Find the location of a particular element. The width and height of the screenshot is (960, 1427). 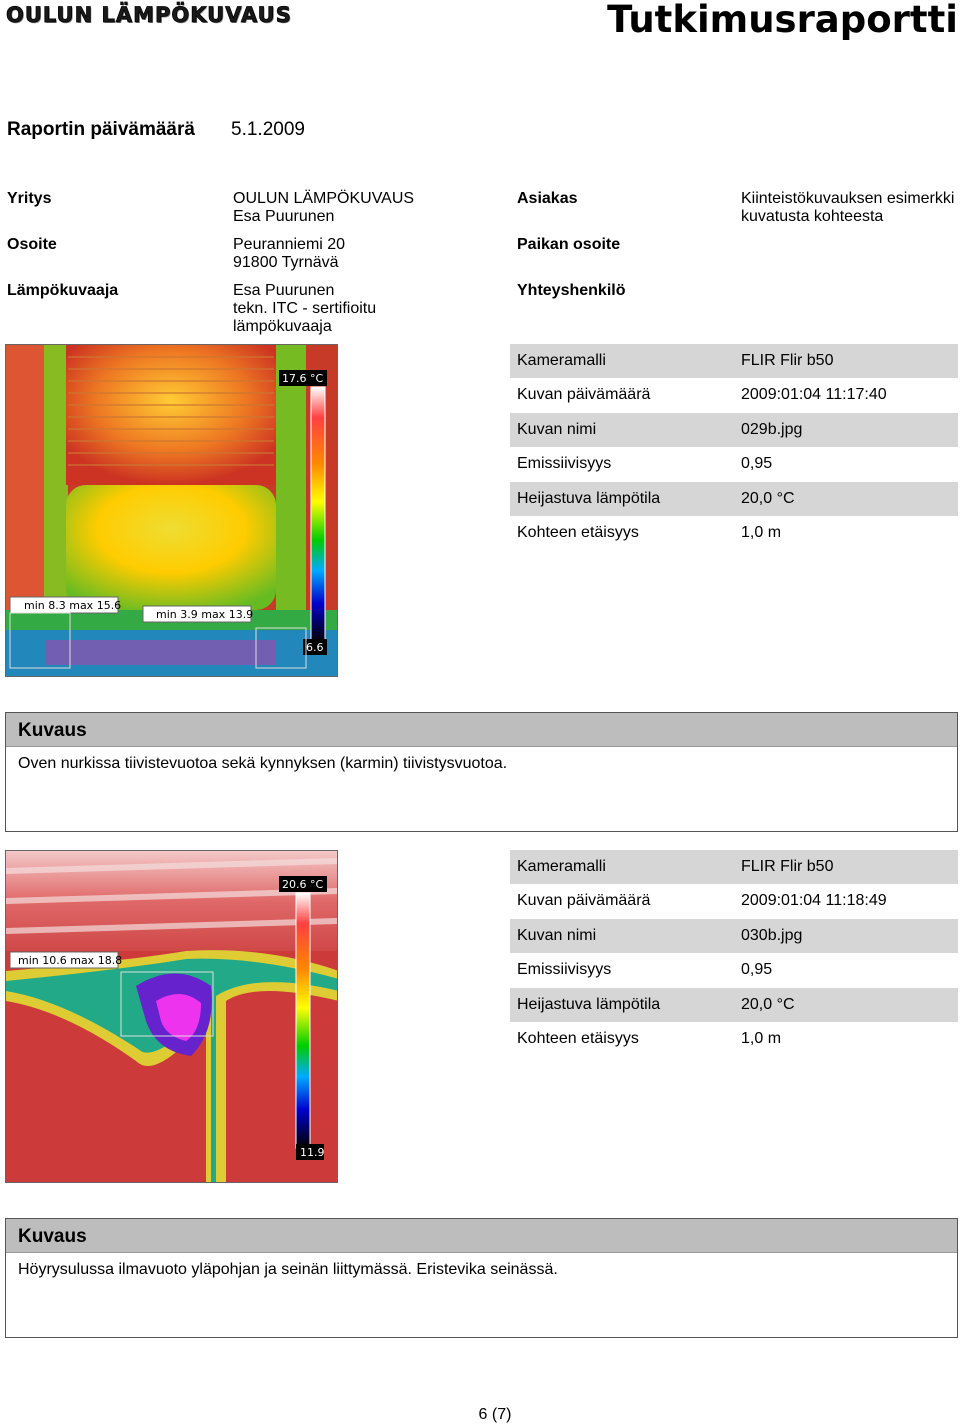

client-line2: kuvatusta kohteesta is located at coordinates (812, 216).